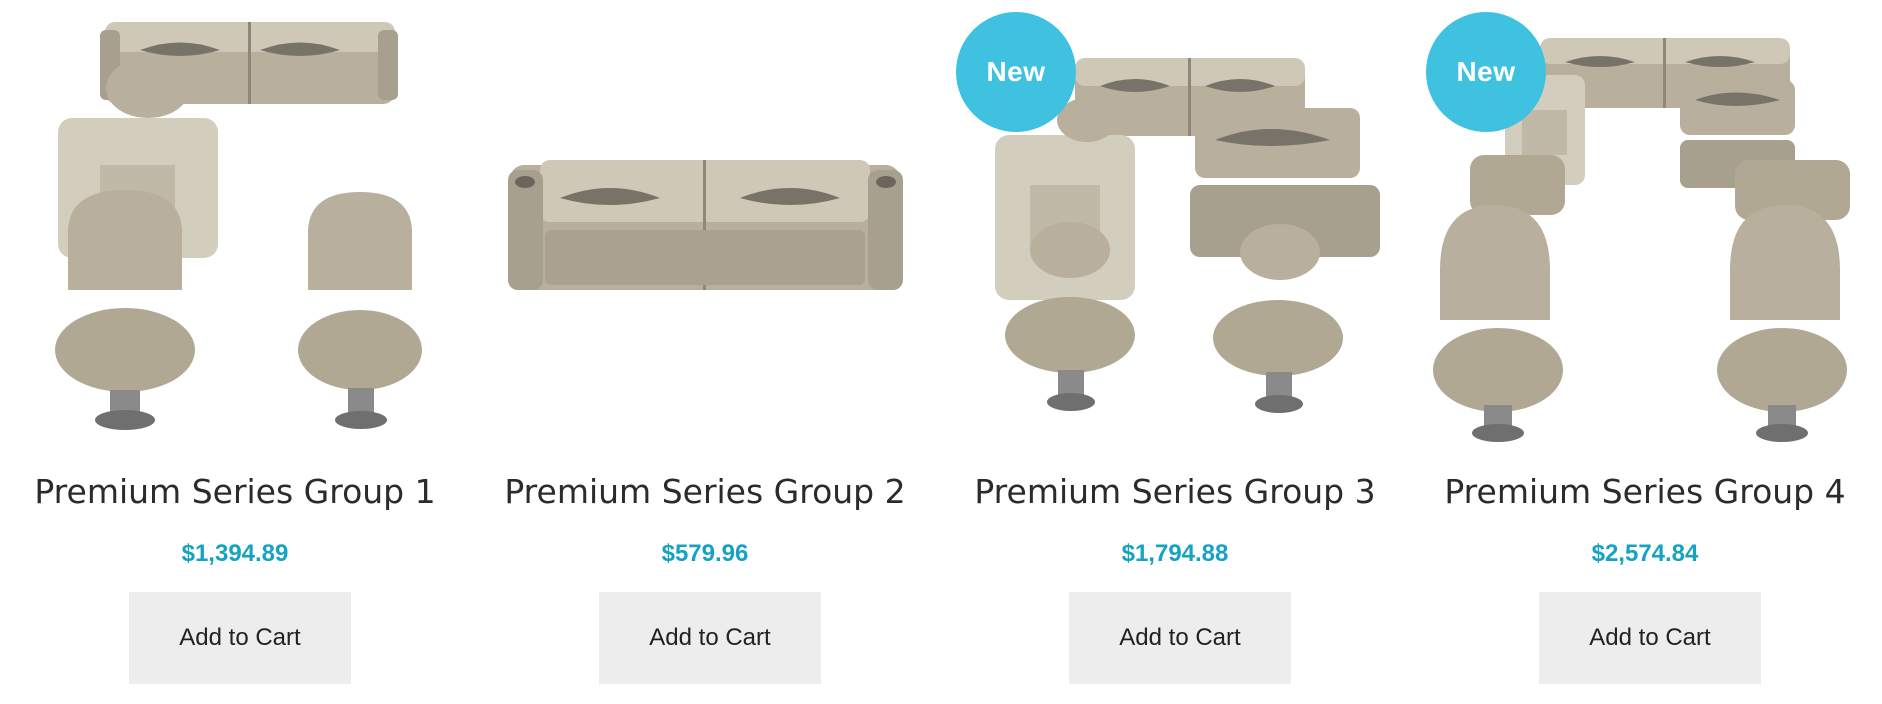 The image size is (1882, 704). Describe the element at coordinates (705, 225) in the screenshot. I see `bench-seat-image` at that location.